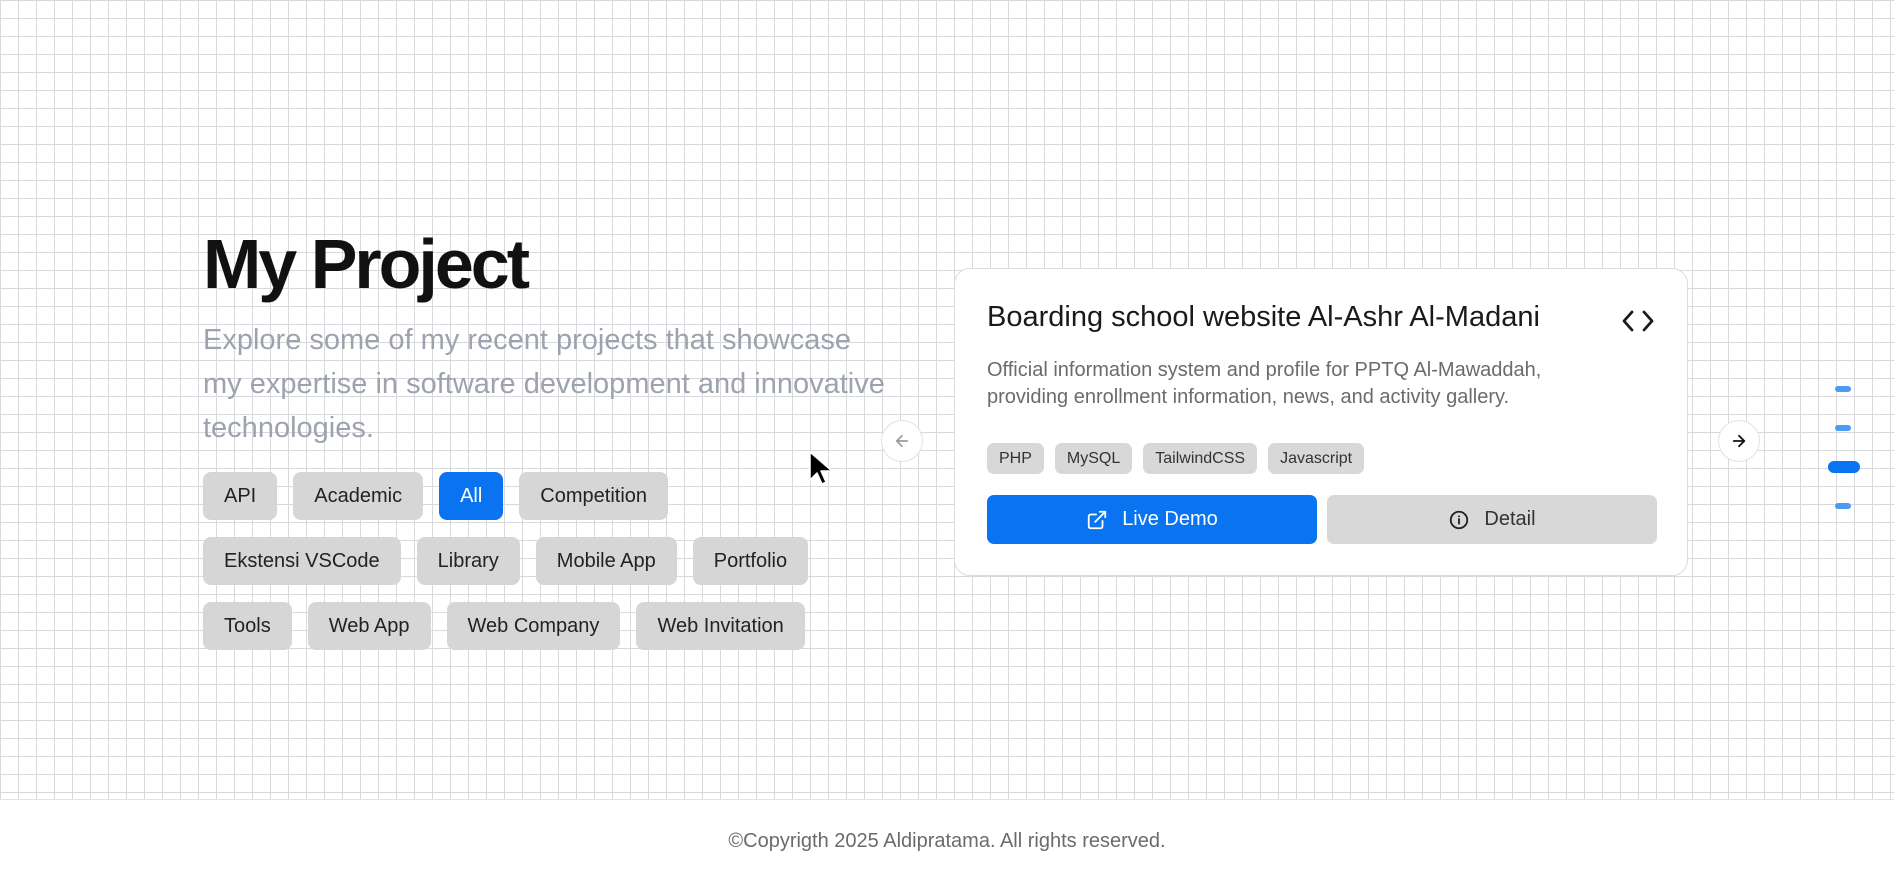 The width and height of the screenshot is (1894, 883). Describe the element at coordinates (533, 626) in the screenshot. I see `filter-chip-web-company: Web Company` at that location.